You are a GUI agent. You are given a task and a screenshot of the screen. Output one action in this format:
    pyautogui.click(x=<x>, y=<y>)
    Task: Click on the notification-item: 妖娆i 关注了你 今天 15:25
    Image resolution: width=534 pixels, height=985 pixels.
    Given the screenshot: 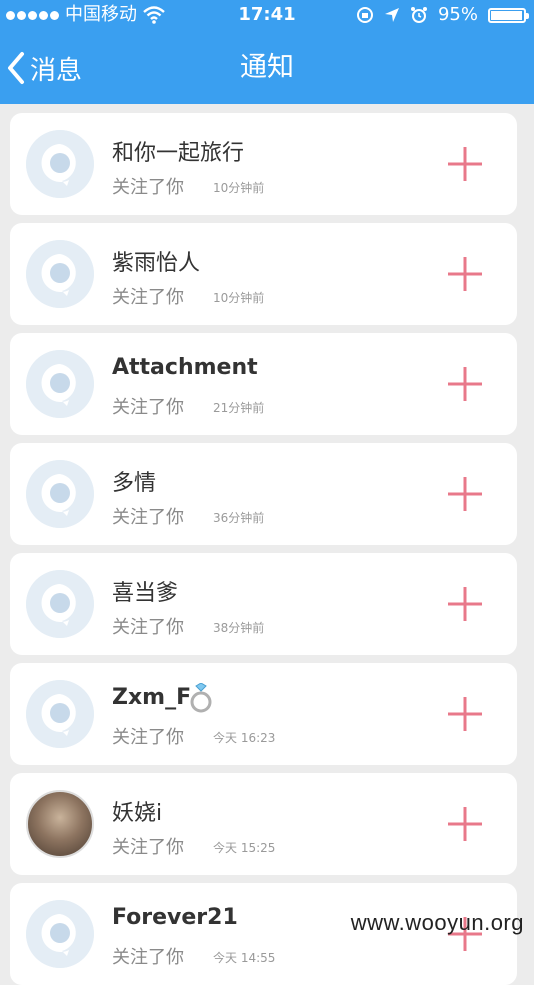 What is the action you would take?
    pyautogui.click(x=263, y=824)
    